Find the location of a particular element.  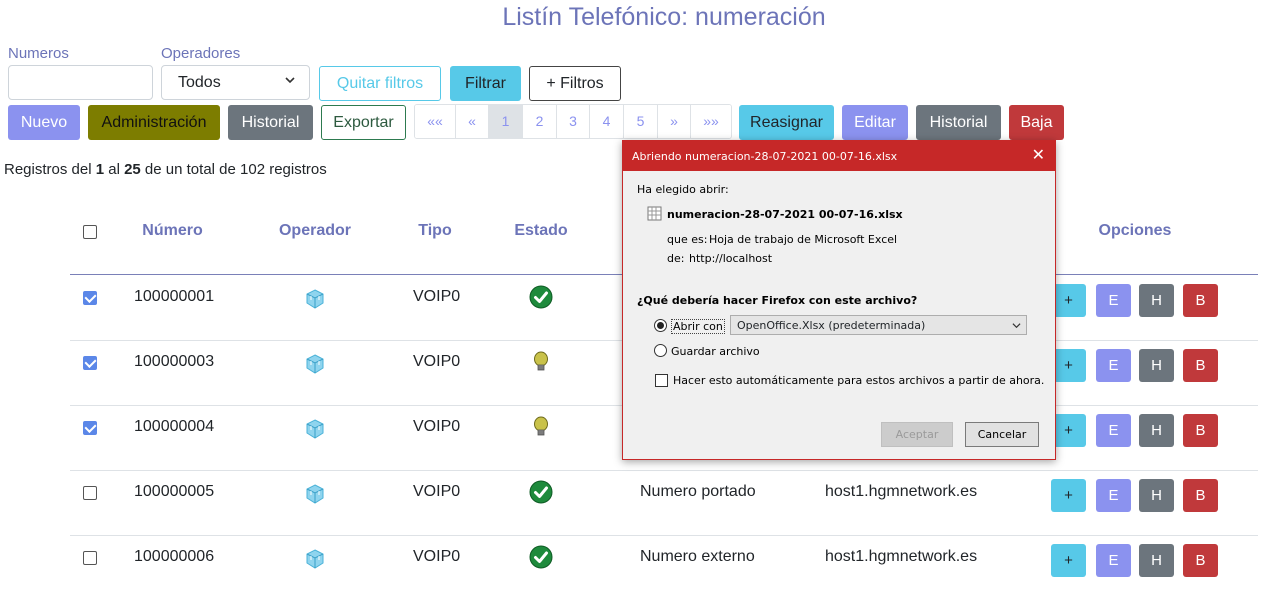

mas-filtros-button: + Filtros is located at coordinates (575, 83).